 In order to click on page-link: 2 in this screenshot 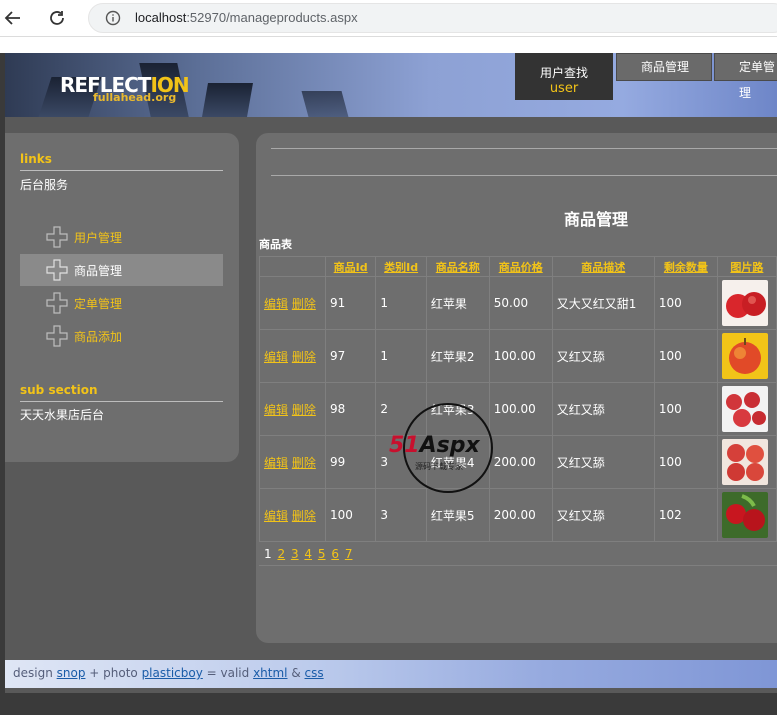, I will do `click(281, 554)`.